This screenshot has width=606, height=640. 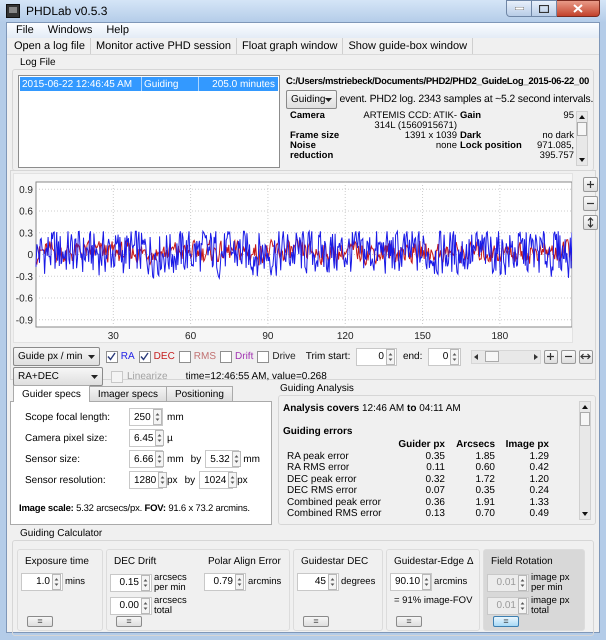 I want to click on log-path: C:/Users/mstriebeck/Documents/PHD2/PHD2_GuideLog_2015-06-22_00, so click(x=437, y=82).